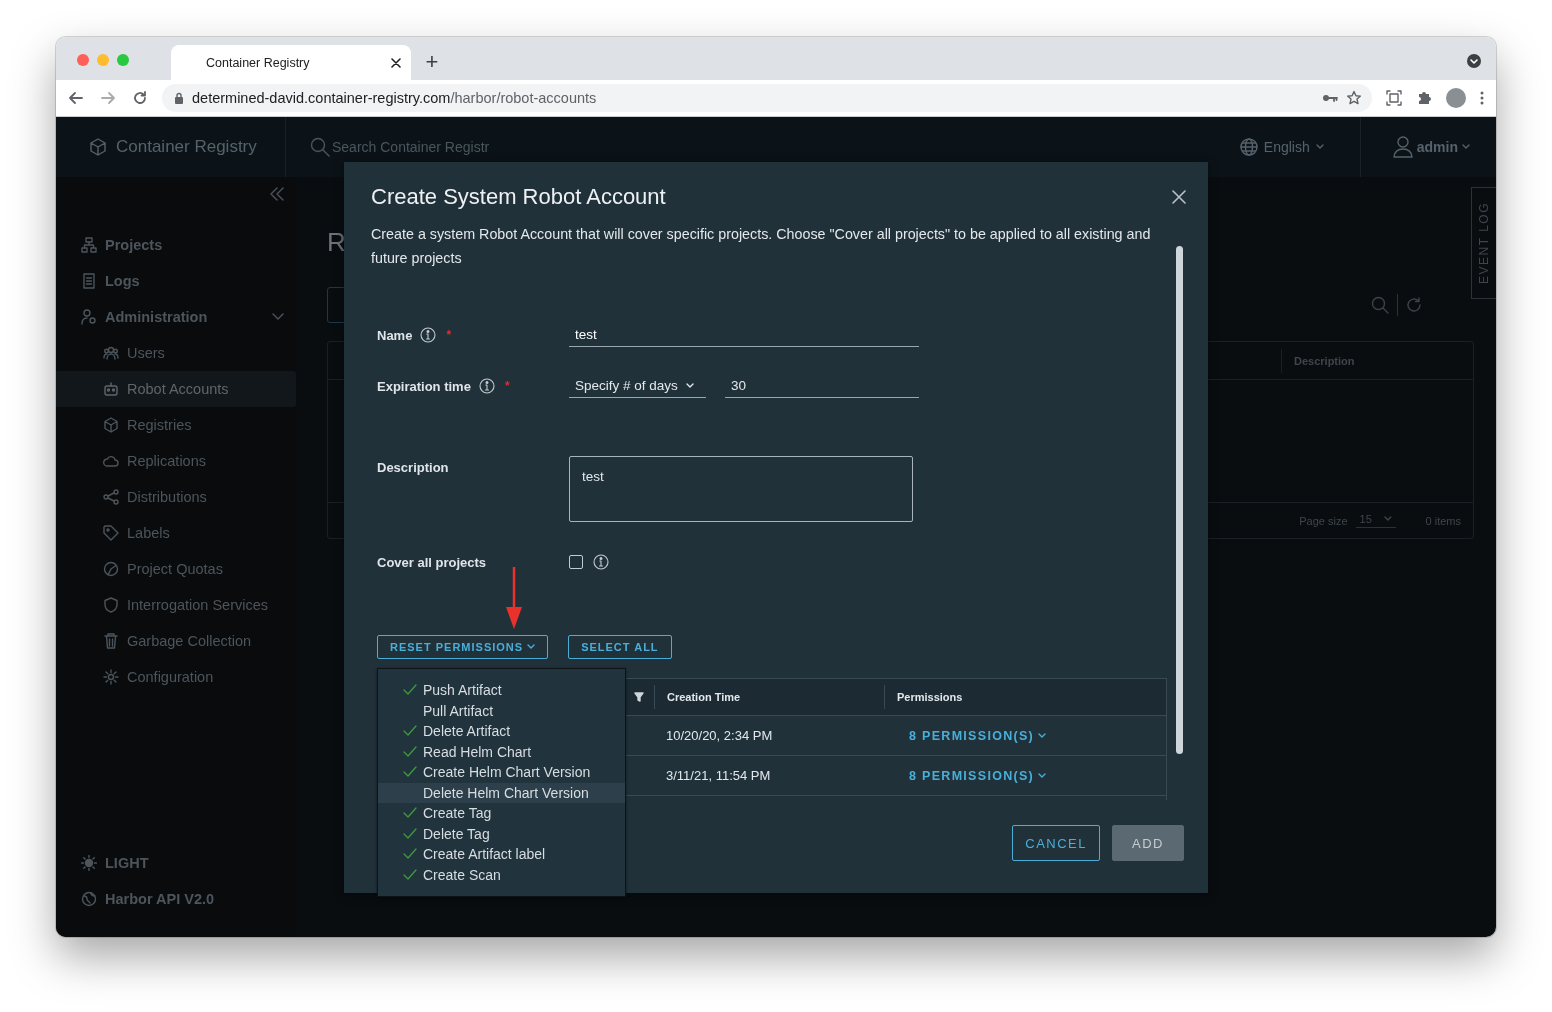  I want to click on kebab-menu-icon, so click(1482, 98).